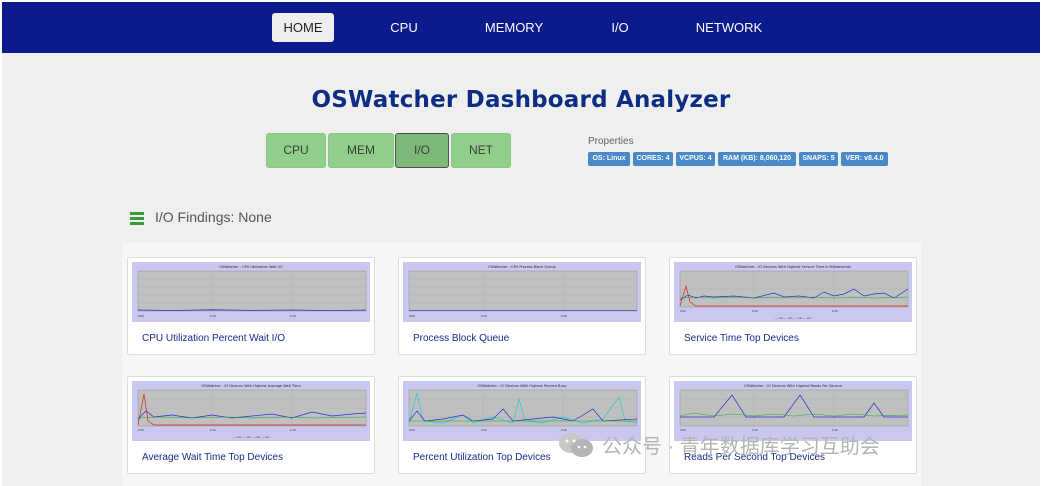 The image size is (1041, 486). I want to click on watermark-text: 公众号 · 青年数据库学习互助会, so click(741, 447).